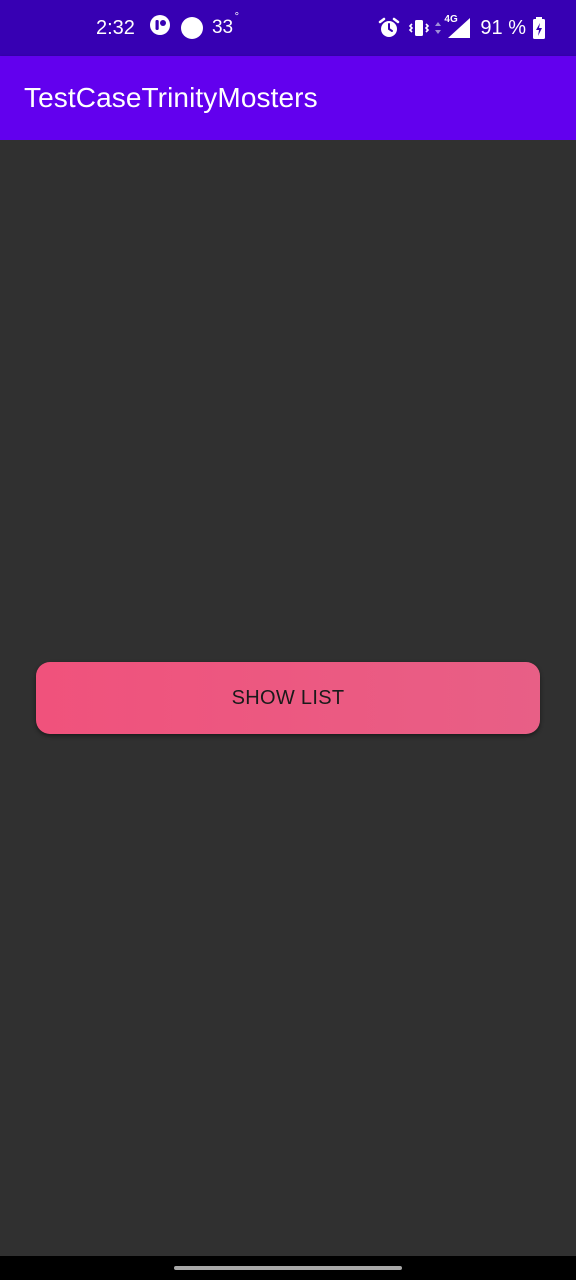  Describe the element at coordinates (225, 25) in the screenshot. I see `temperature: 33` at that location.